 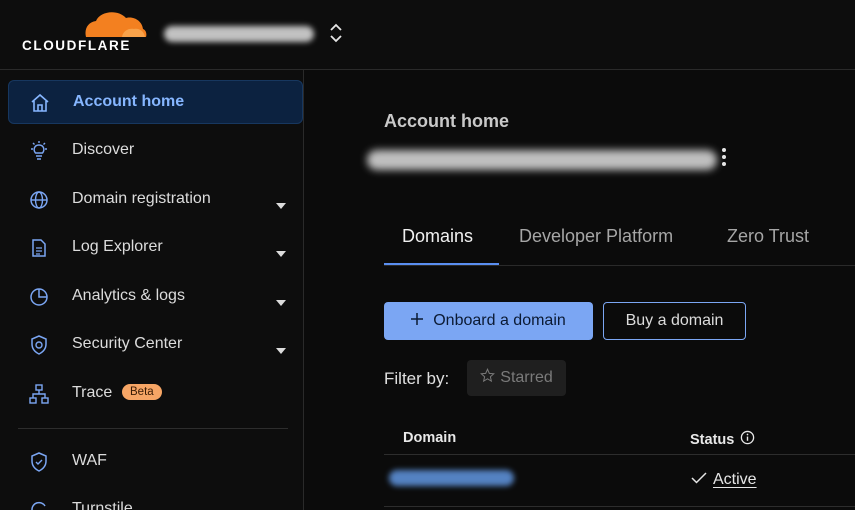 What do you see at coordinates (127, 343) in the screenshot?
I see `sidebar-item-label: Security Center` at bounding box center [127, 343].